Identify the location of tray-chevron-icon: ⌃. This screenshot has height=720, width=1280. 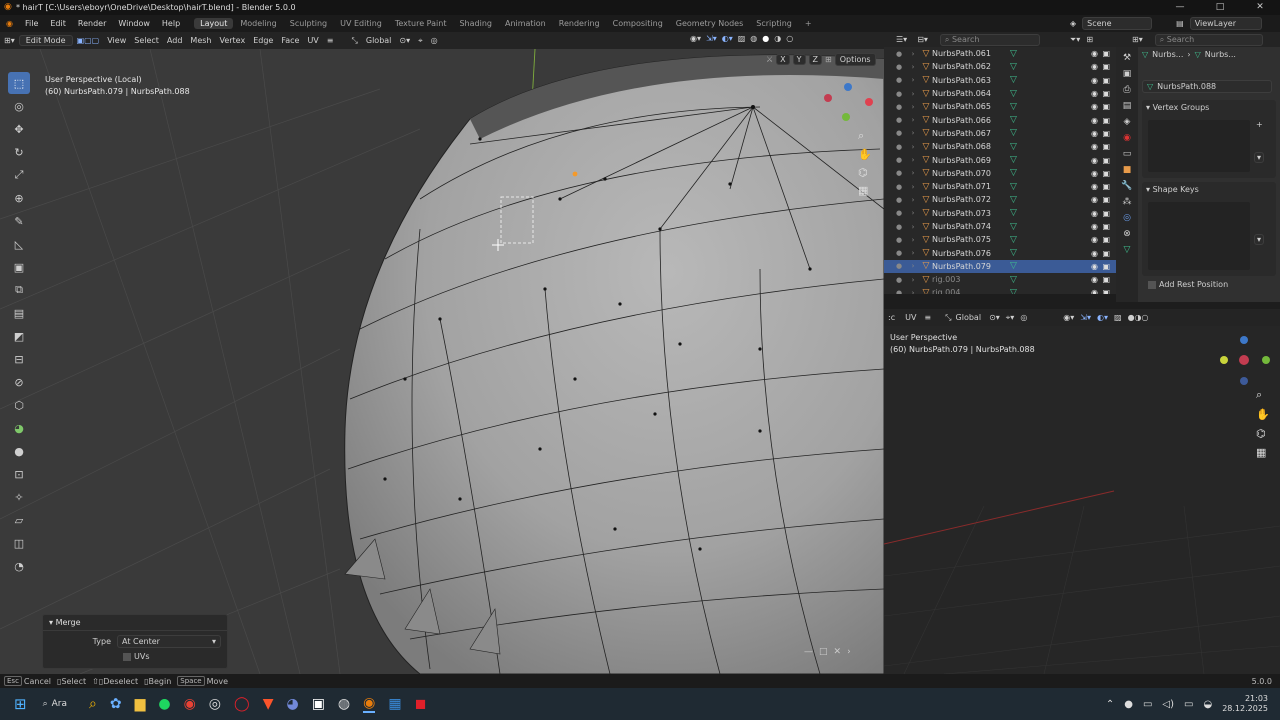
(1110, 704).